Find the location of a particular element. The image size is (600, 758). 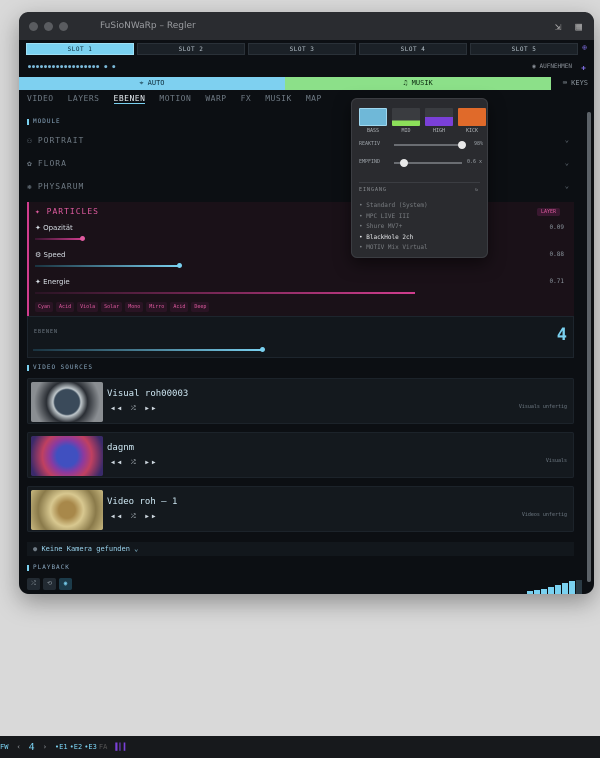

ebenen-value: 4 is located at coordinates (561, 335).